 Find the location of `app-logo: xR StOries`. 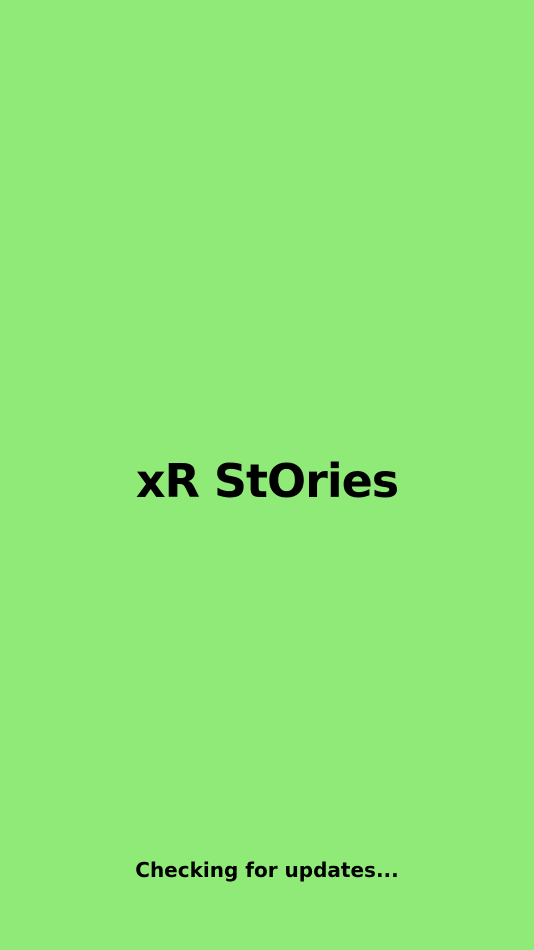

app-logo: xR StOries is located at coordinates (267, 481).